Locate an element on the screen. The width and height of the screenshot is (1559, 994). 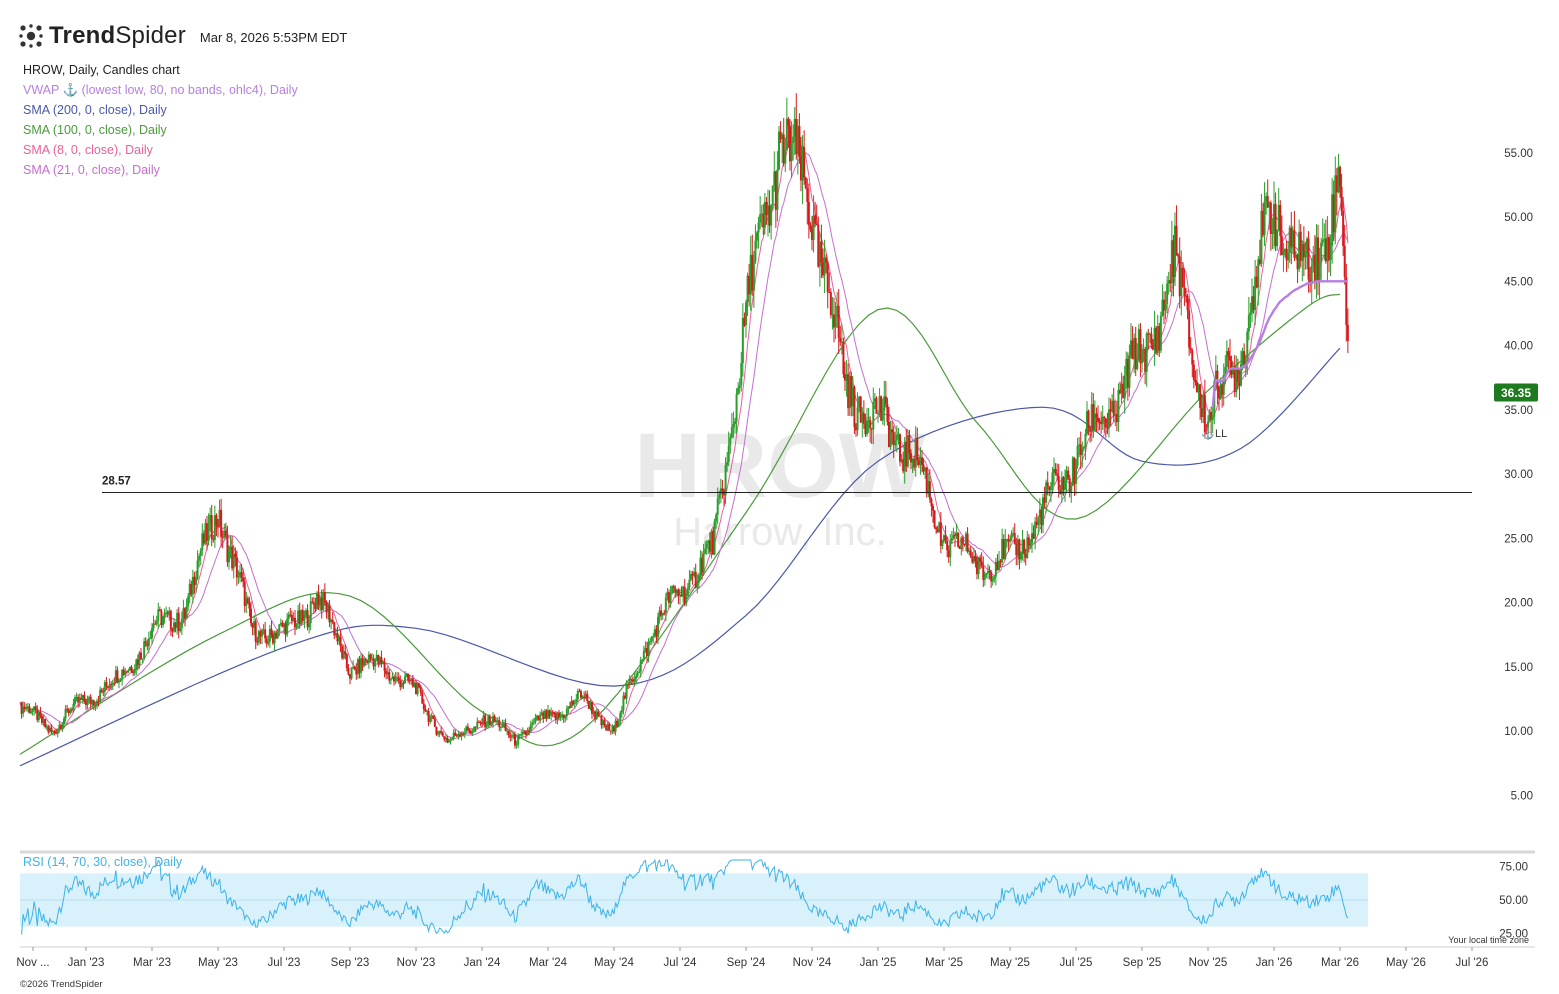
x-tick-label: Jan '25 is located at coordinates (878, 963).